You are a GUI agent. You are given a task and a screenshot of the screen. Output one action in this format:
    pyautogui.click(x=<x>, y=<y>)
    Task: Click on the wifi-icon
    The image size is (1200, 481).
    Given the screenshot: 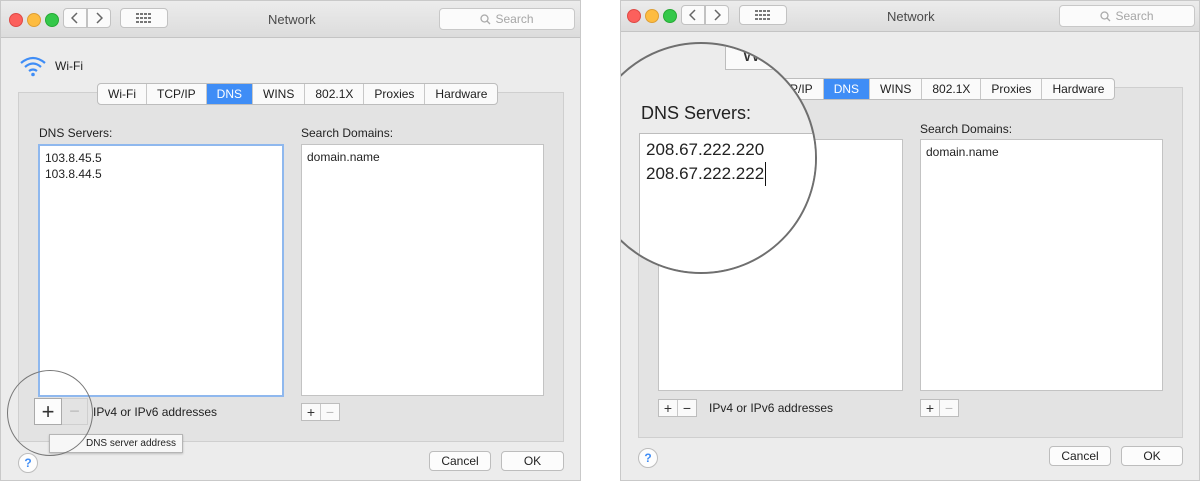 What is the action you would take?
    pyautogui.click(x=33, y=66)
    